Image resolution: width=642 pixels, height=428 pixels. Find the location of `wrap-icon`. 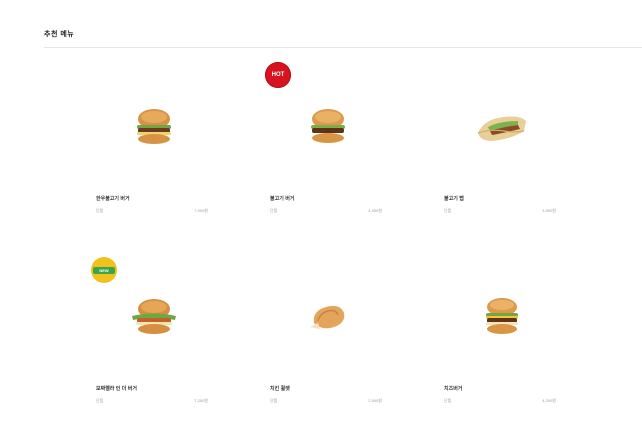

wrap-icon is located at coordinates (501, 128).